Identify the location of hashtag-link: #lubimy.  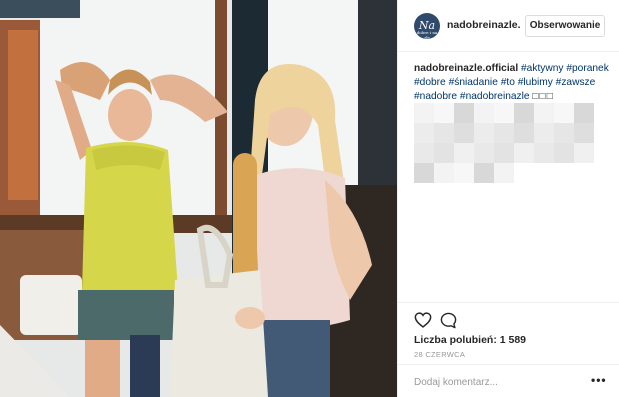
(535, 82).